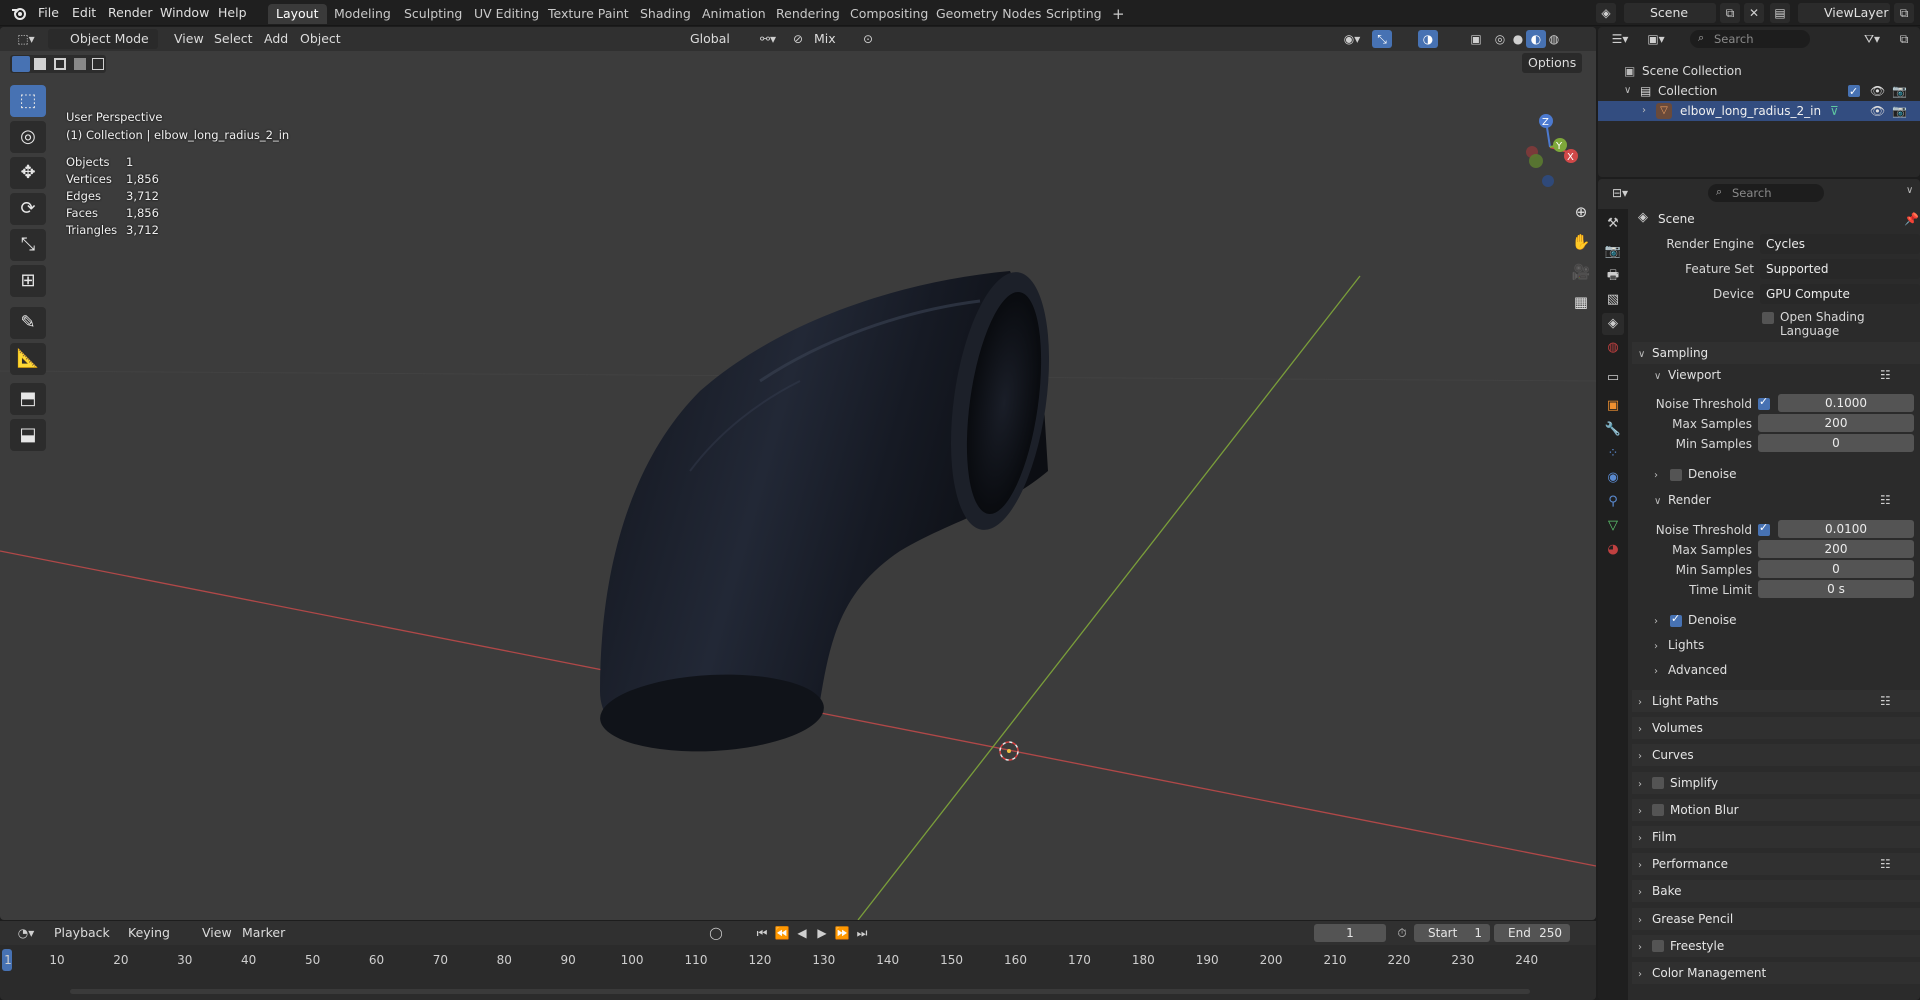 The height and width of the screenshot is (1000, 1920). Describe the element at coordinates (1836, 589) in the screenshot. I see `time-limit-field: 0 s` at that location.